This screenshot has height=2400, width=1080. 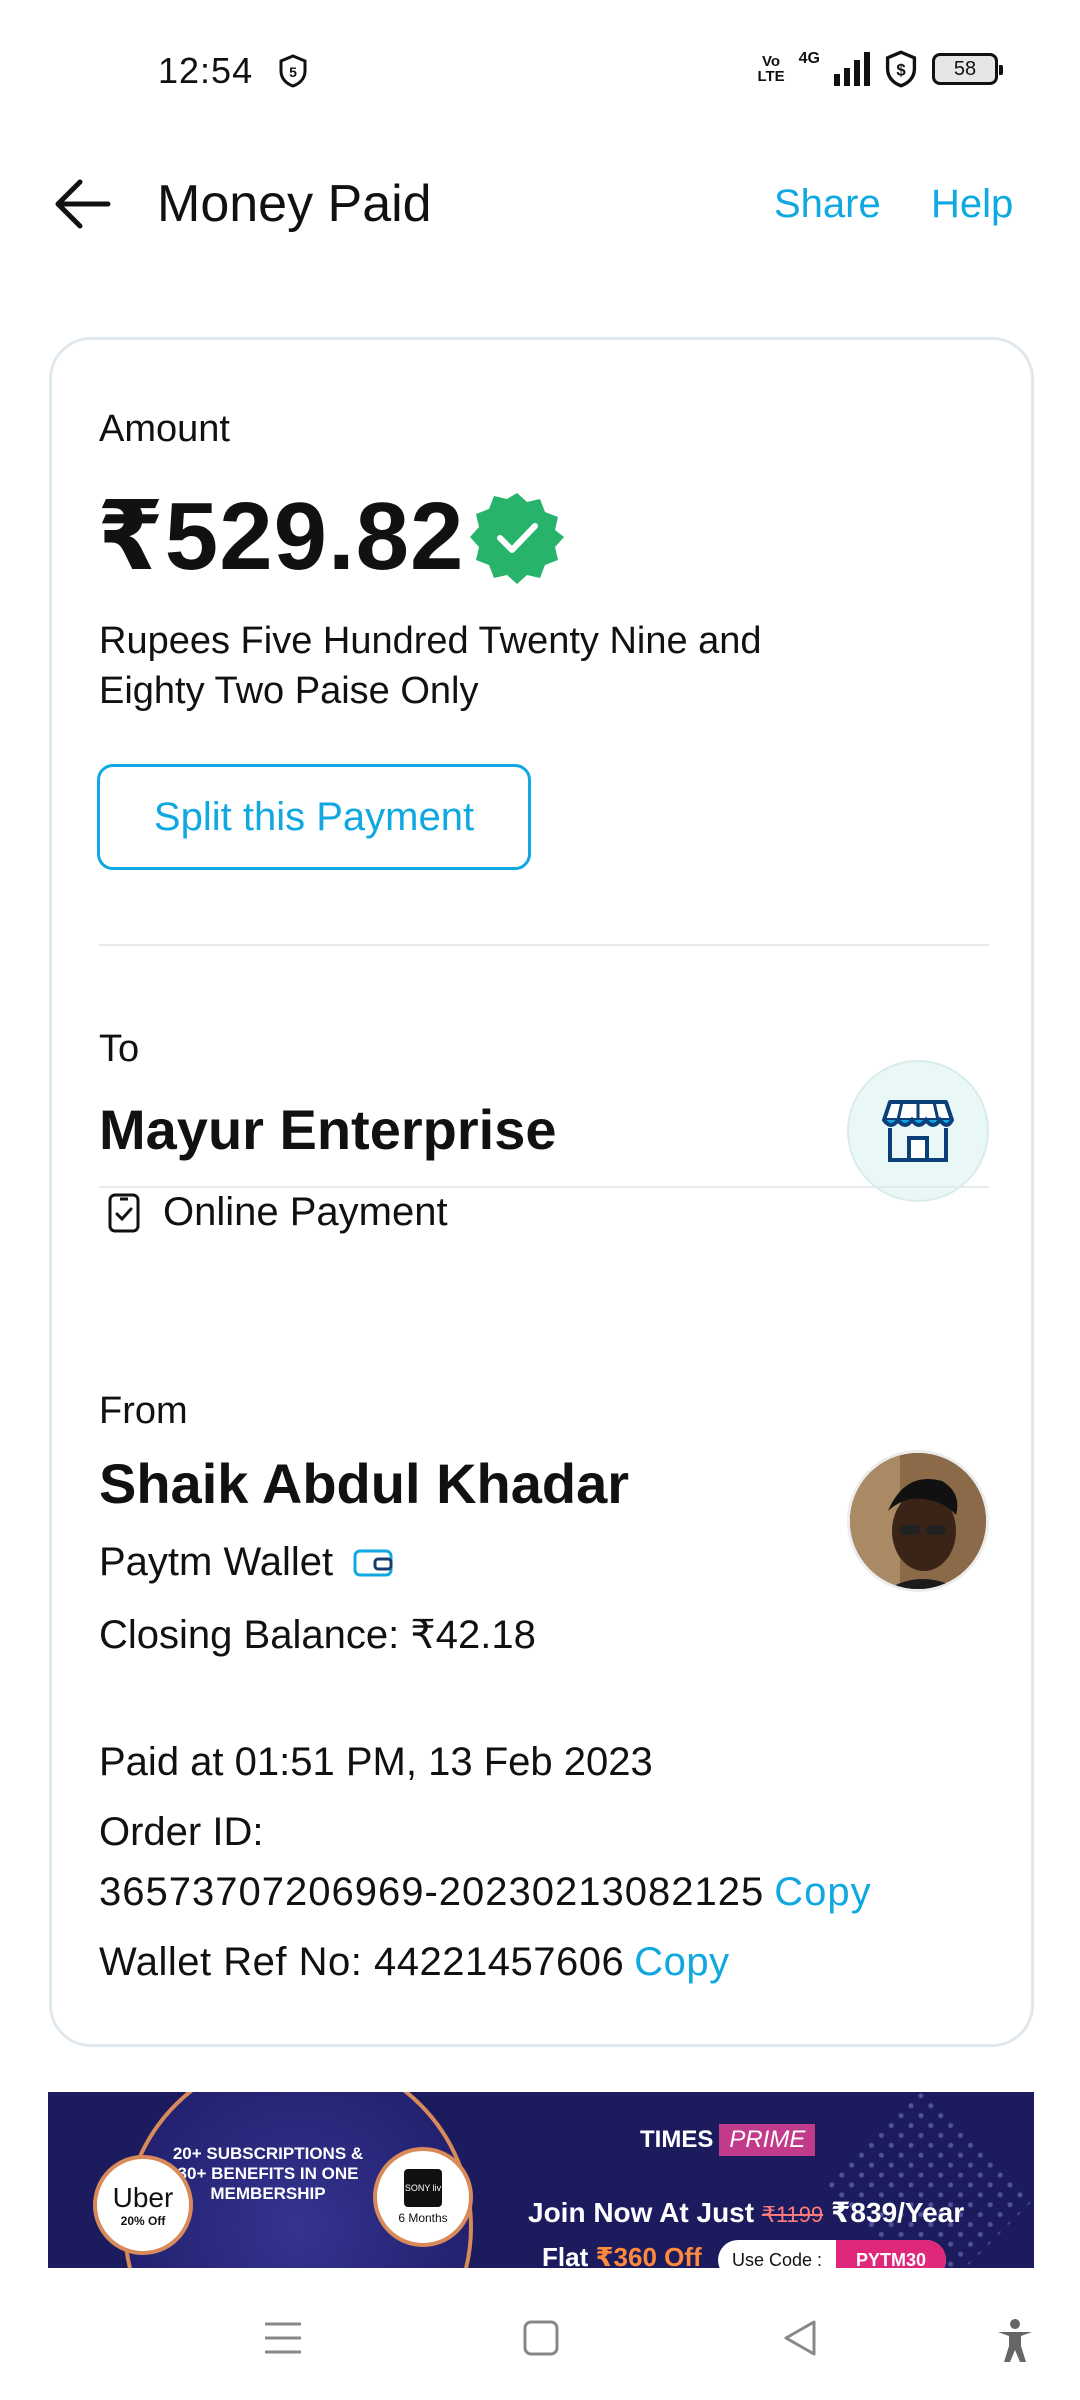 I want to click on banner-flat-off: Flat ₹360 Off, so click(x=622, y=2255).